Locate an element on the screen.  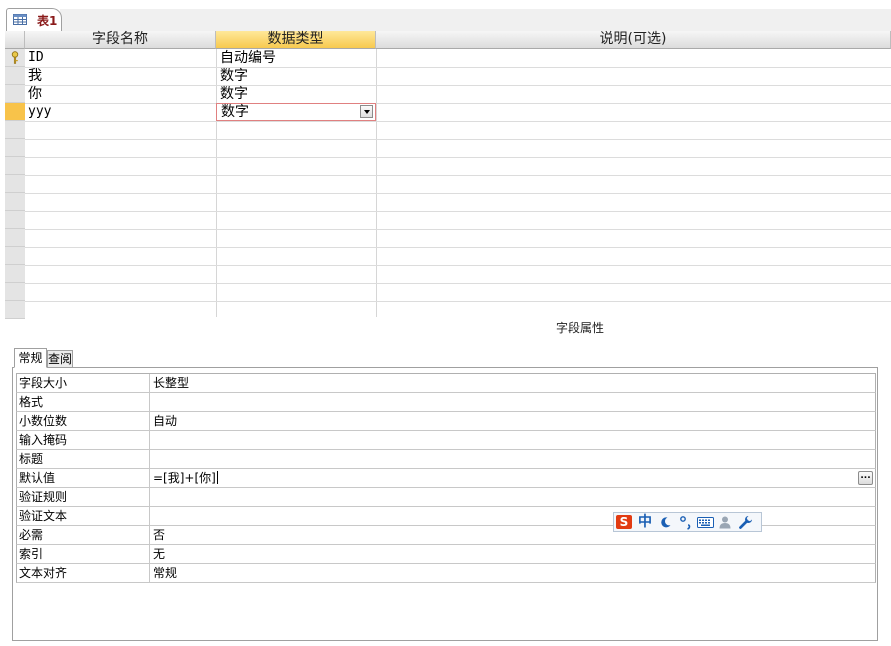
top-bar: 表1 is located at coordinates (445, 16).